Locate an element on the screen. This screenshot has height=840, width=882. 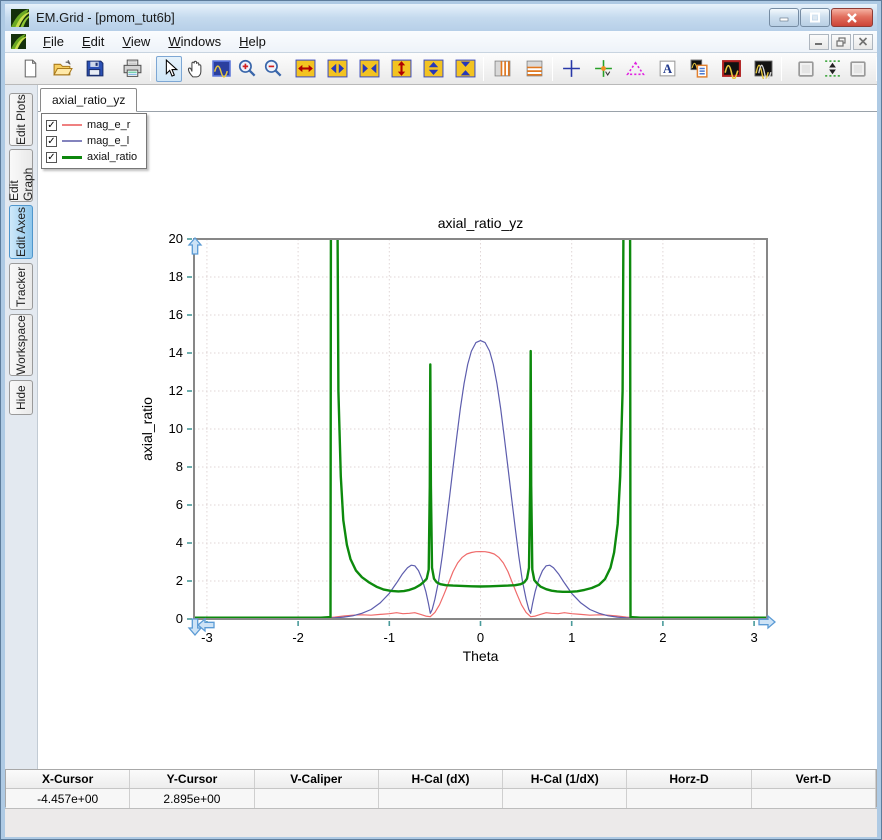
x-tick-label: -2 is located at coordinates (298, 637).